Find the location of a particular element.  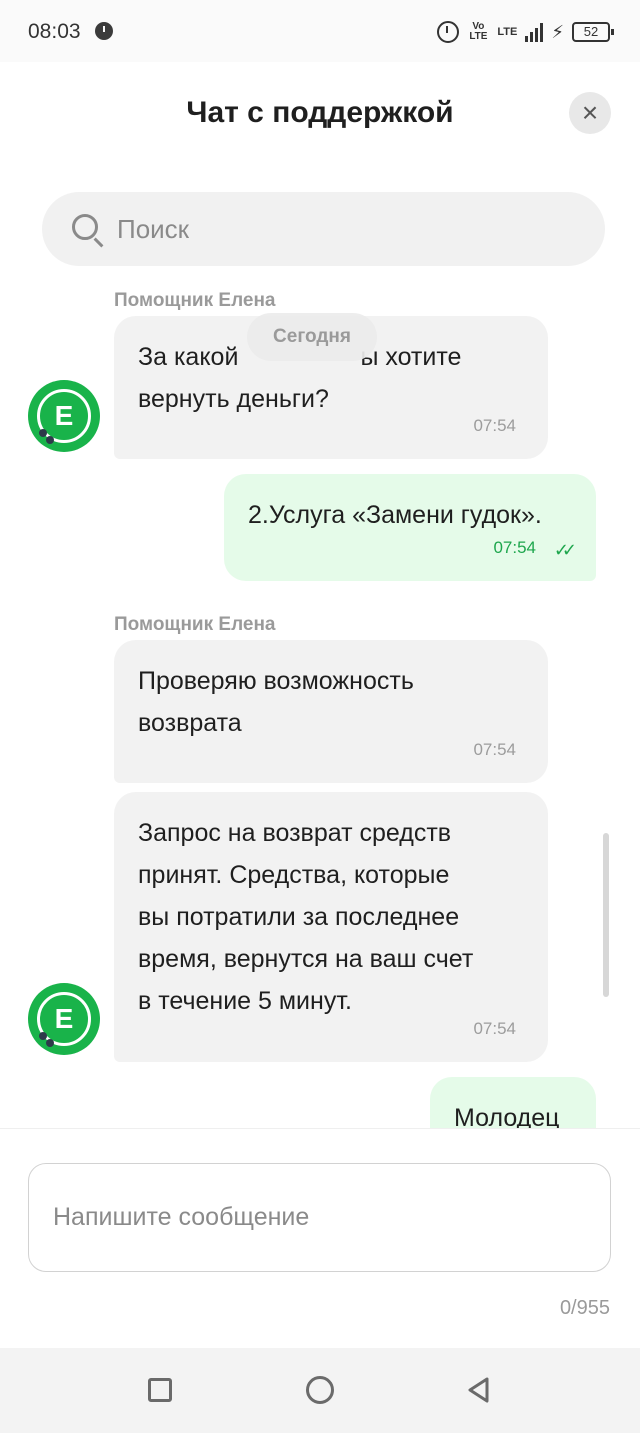

triangle-back-icon is located at coordinates (479, 1390).